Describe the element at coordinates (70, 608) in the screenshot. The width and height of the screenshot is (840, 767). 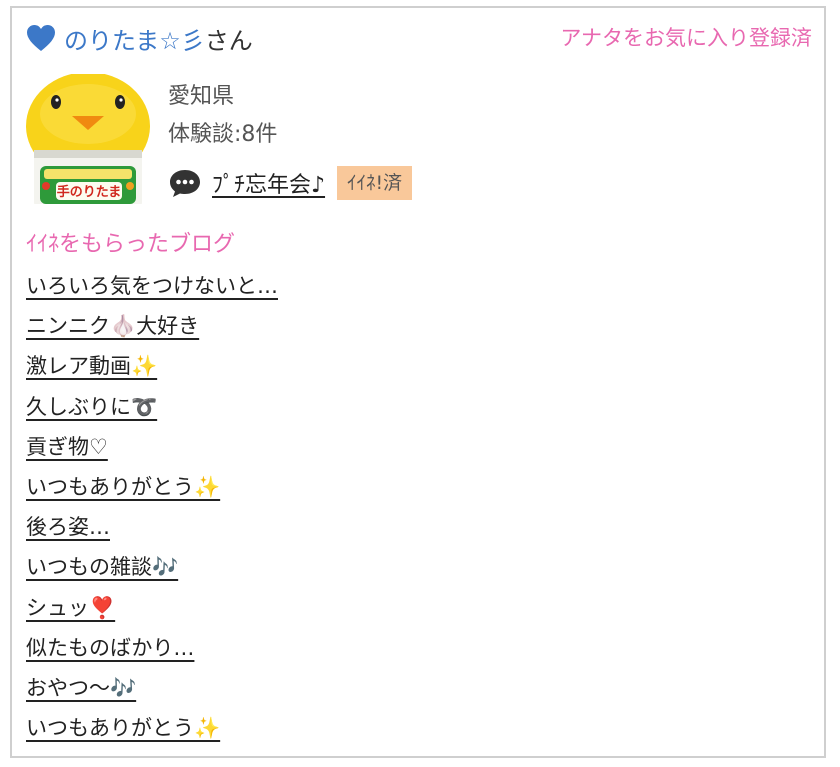
I see `blog-link: シュッ❣️` at that location.